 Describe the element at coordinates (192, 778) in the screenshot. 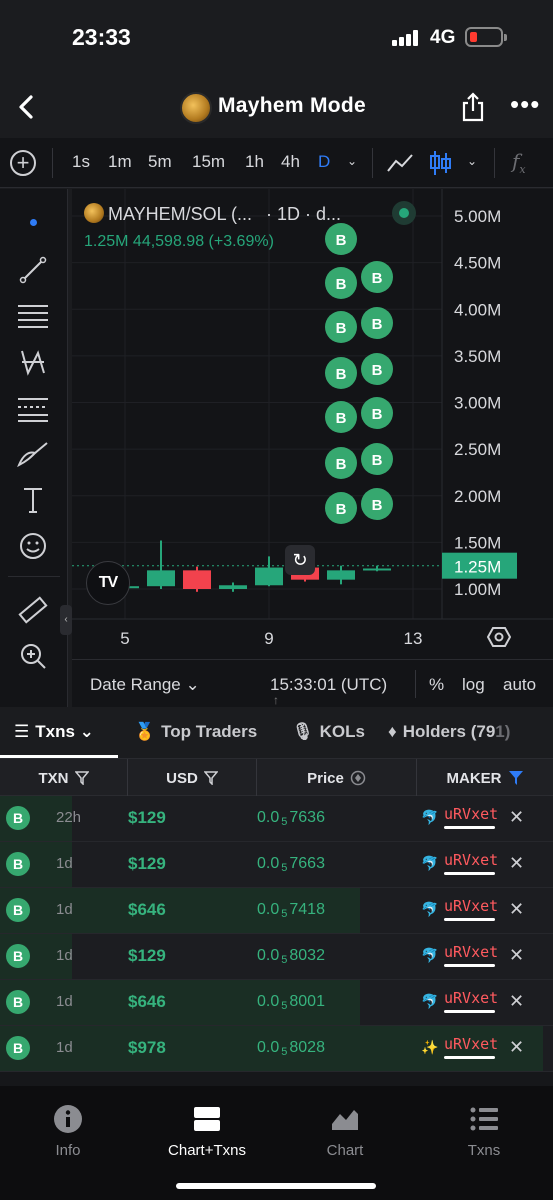

I see `column-usd: USD` at that location.